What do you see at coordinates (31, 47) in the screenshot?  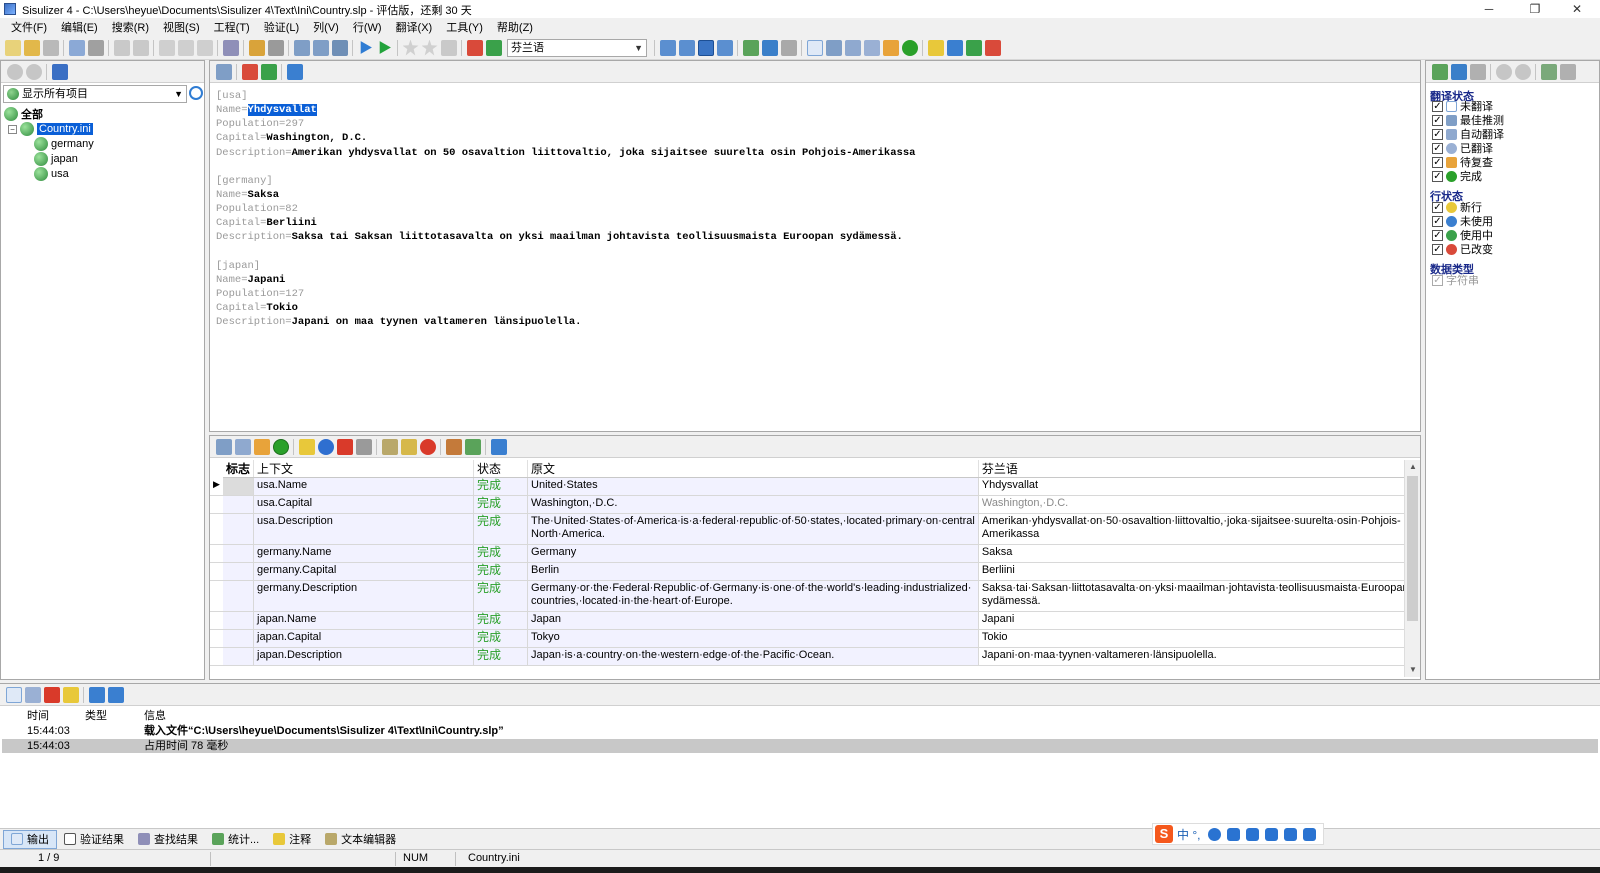 I see `open-project-icon` at bounding box center [31, 47].